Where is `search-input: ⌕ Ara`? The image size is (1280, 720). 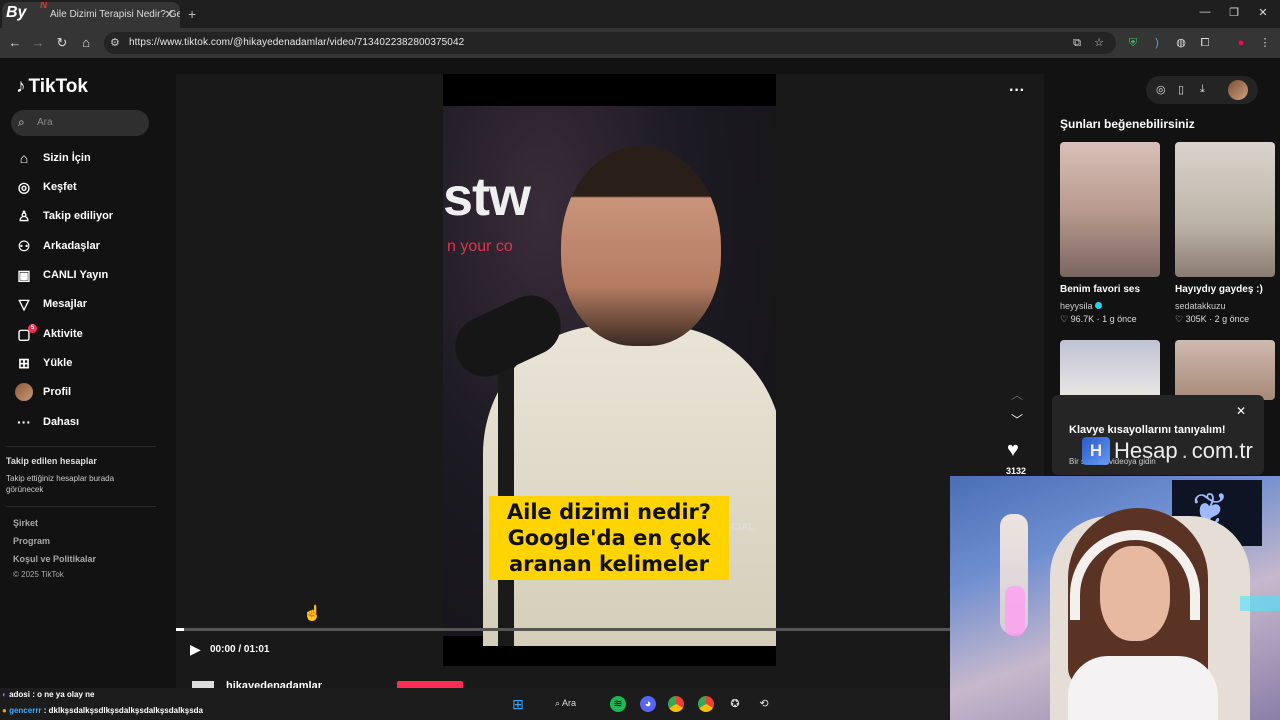
search-input: ⌕ Ara is located at coordinates (80, 123).